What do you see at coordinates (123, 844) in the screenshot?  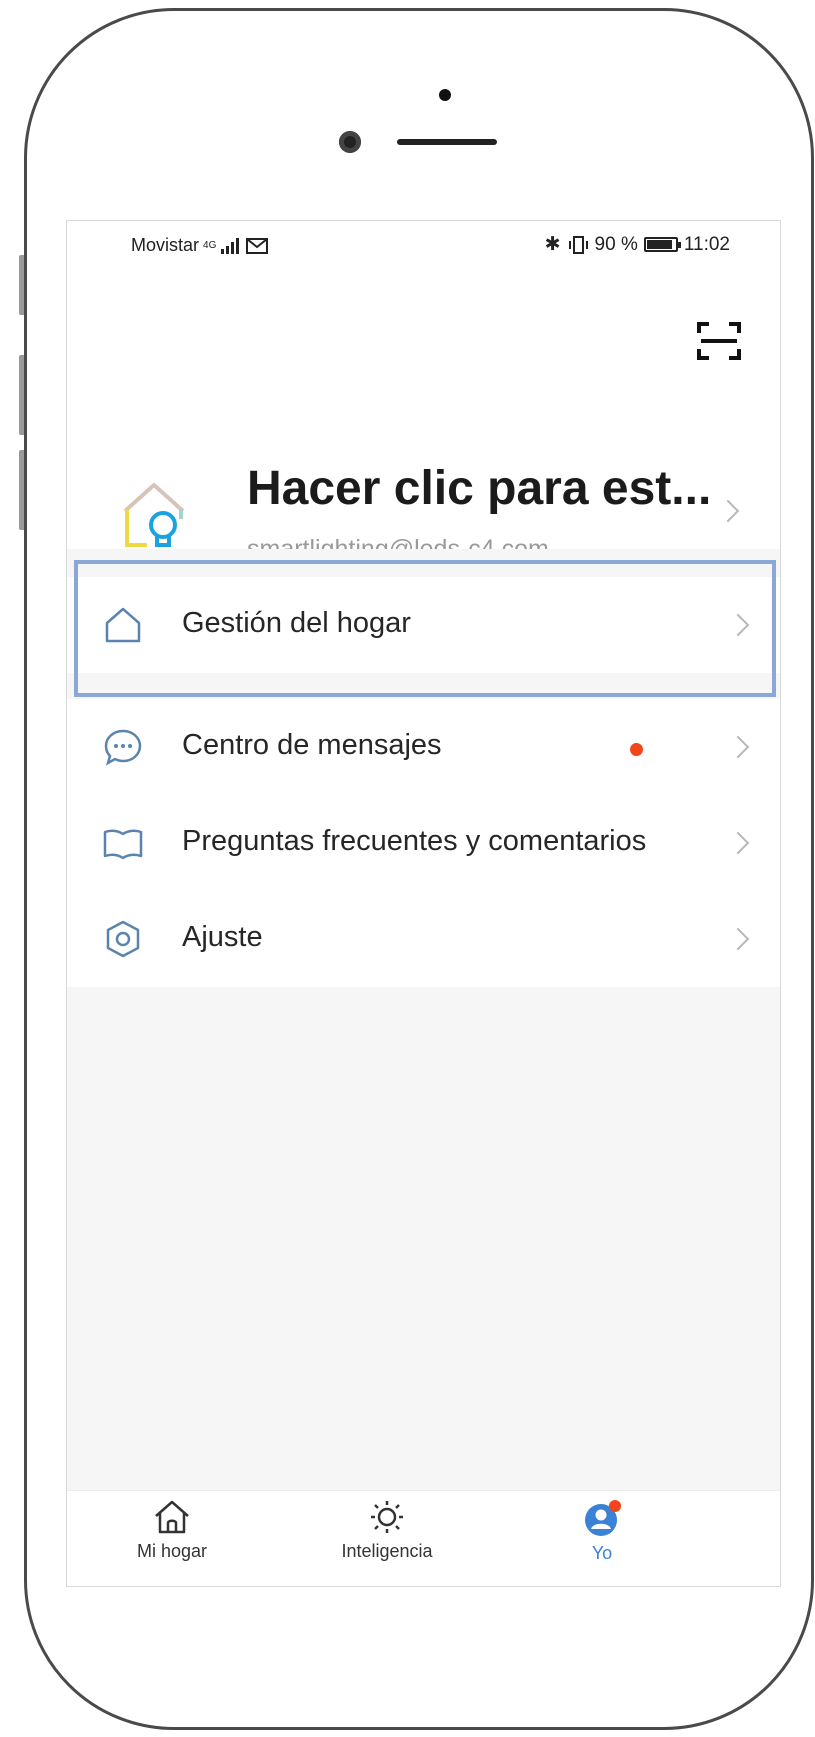 I see `book-icon` at bounding box center [123, 844].